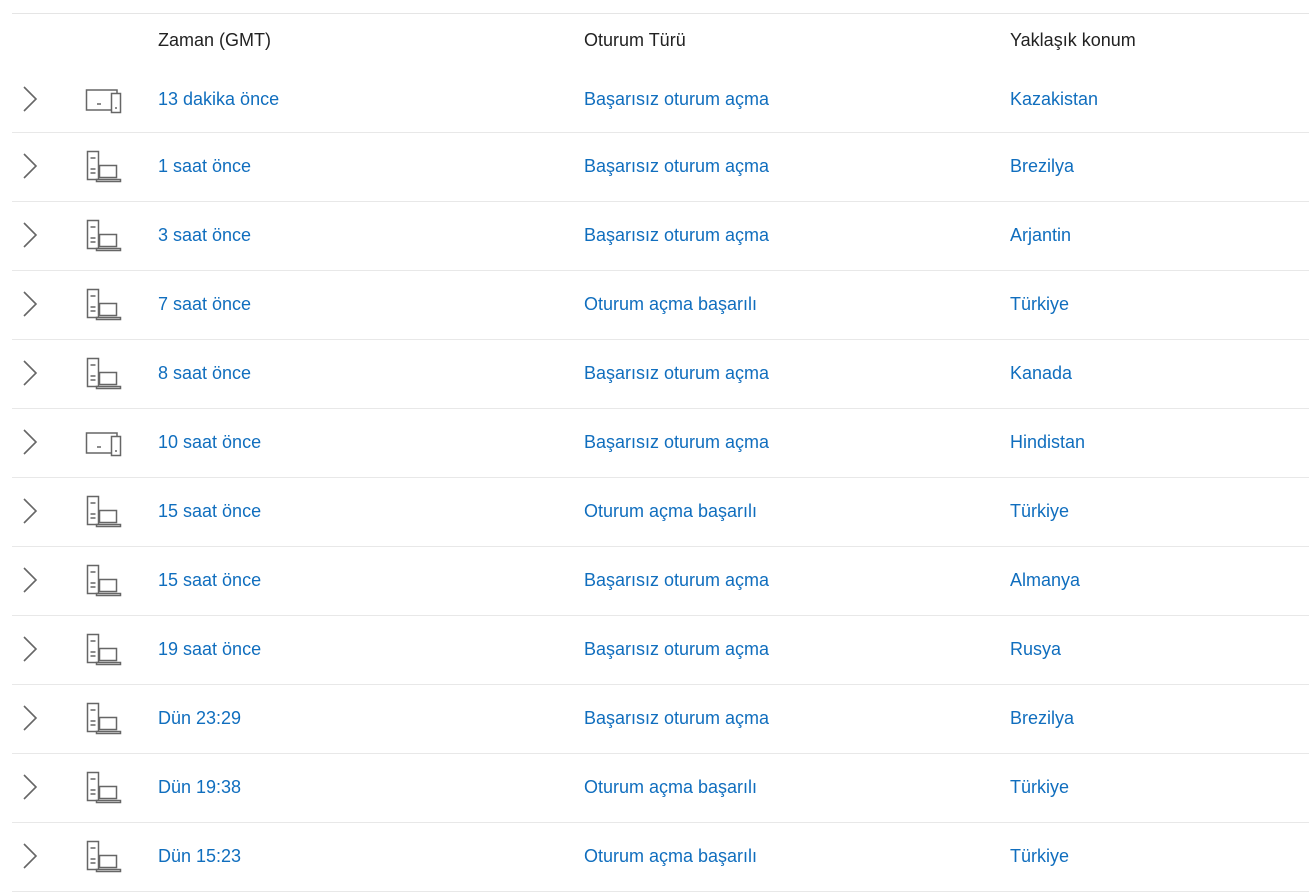 The height and width of the screenshot is (892, 1309). I want to click on row-location-link: Rusya, so click(1035, 649).